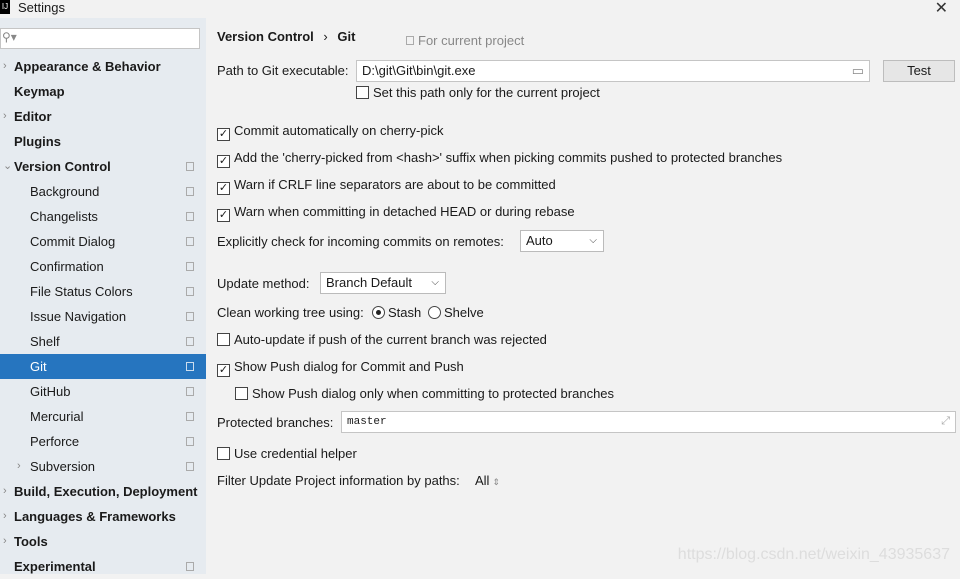  What do you see at coordinates (67, 266) in the screenshot?
I see `sidebar-item-label: Confirmation` at bounding box center [67, 266].